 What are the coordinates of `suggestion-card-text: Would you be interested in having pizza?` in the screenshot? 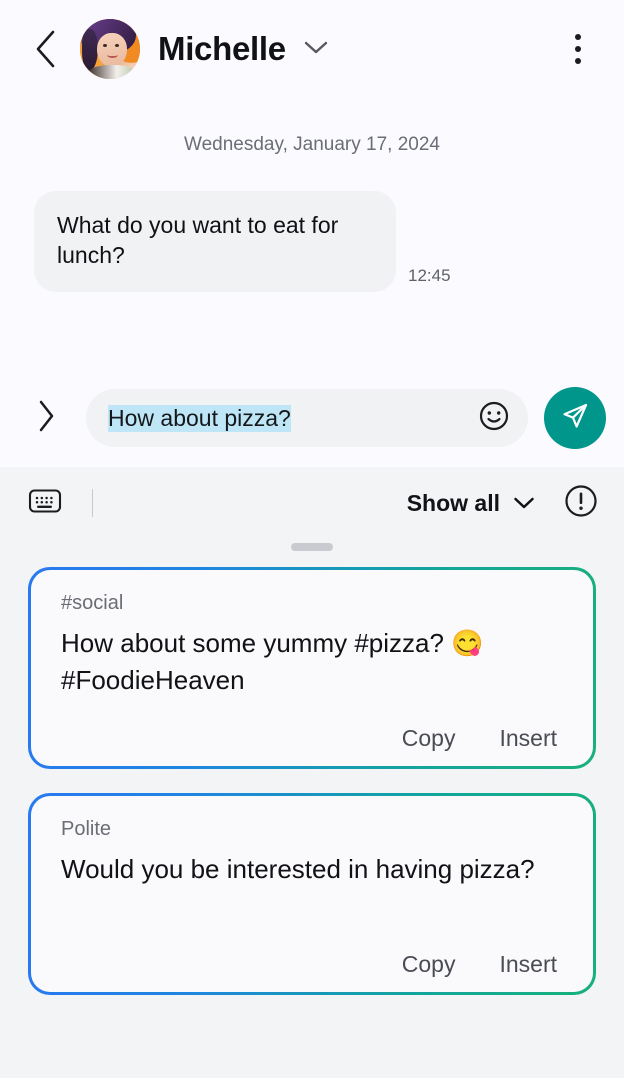 It's located at (298, 869).